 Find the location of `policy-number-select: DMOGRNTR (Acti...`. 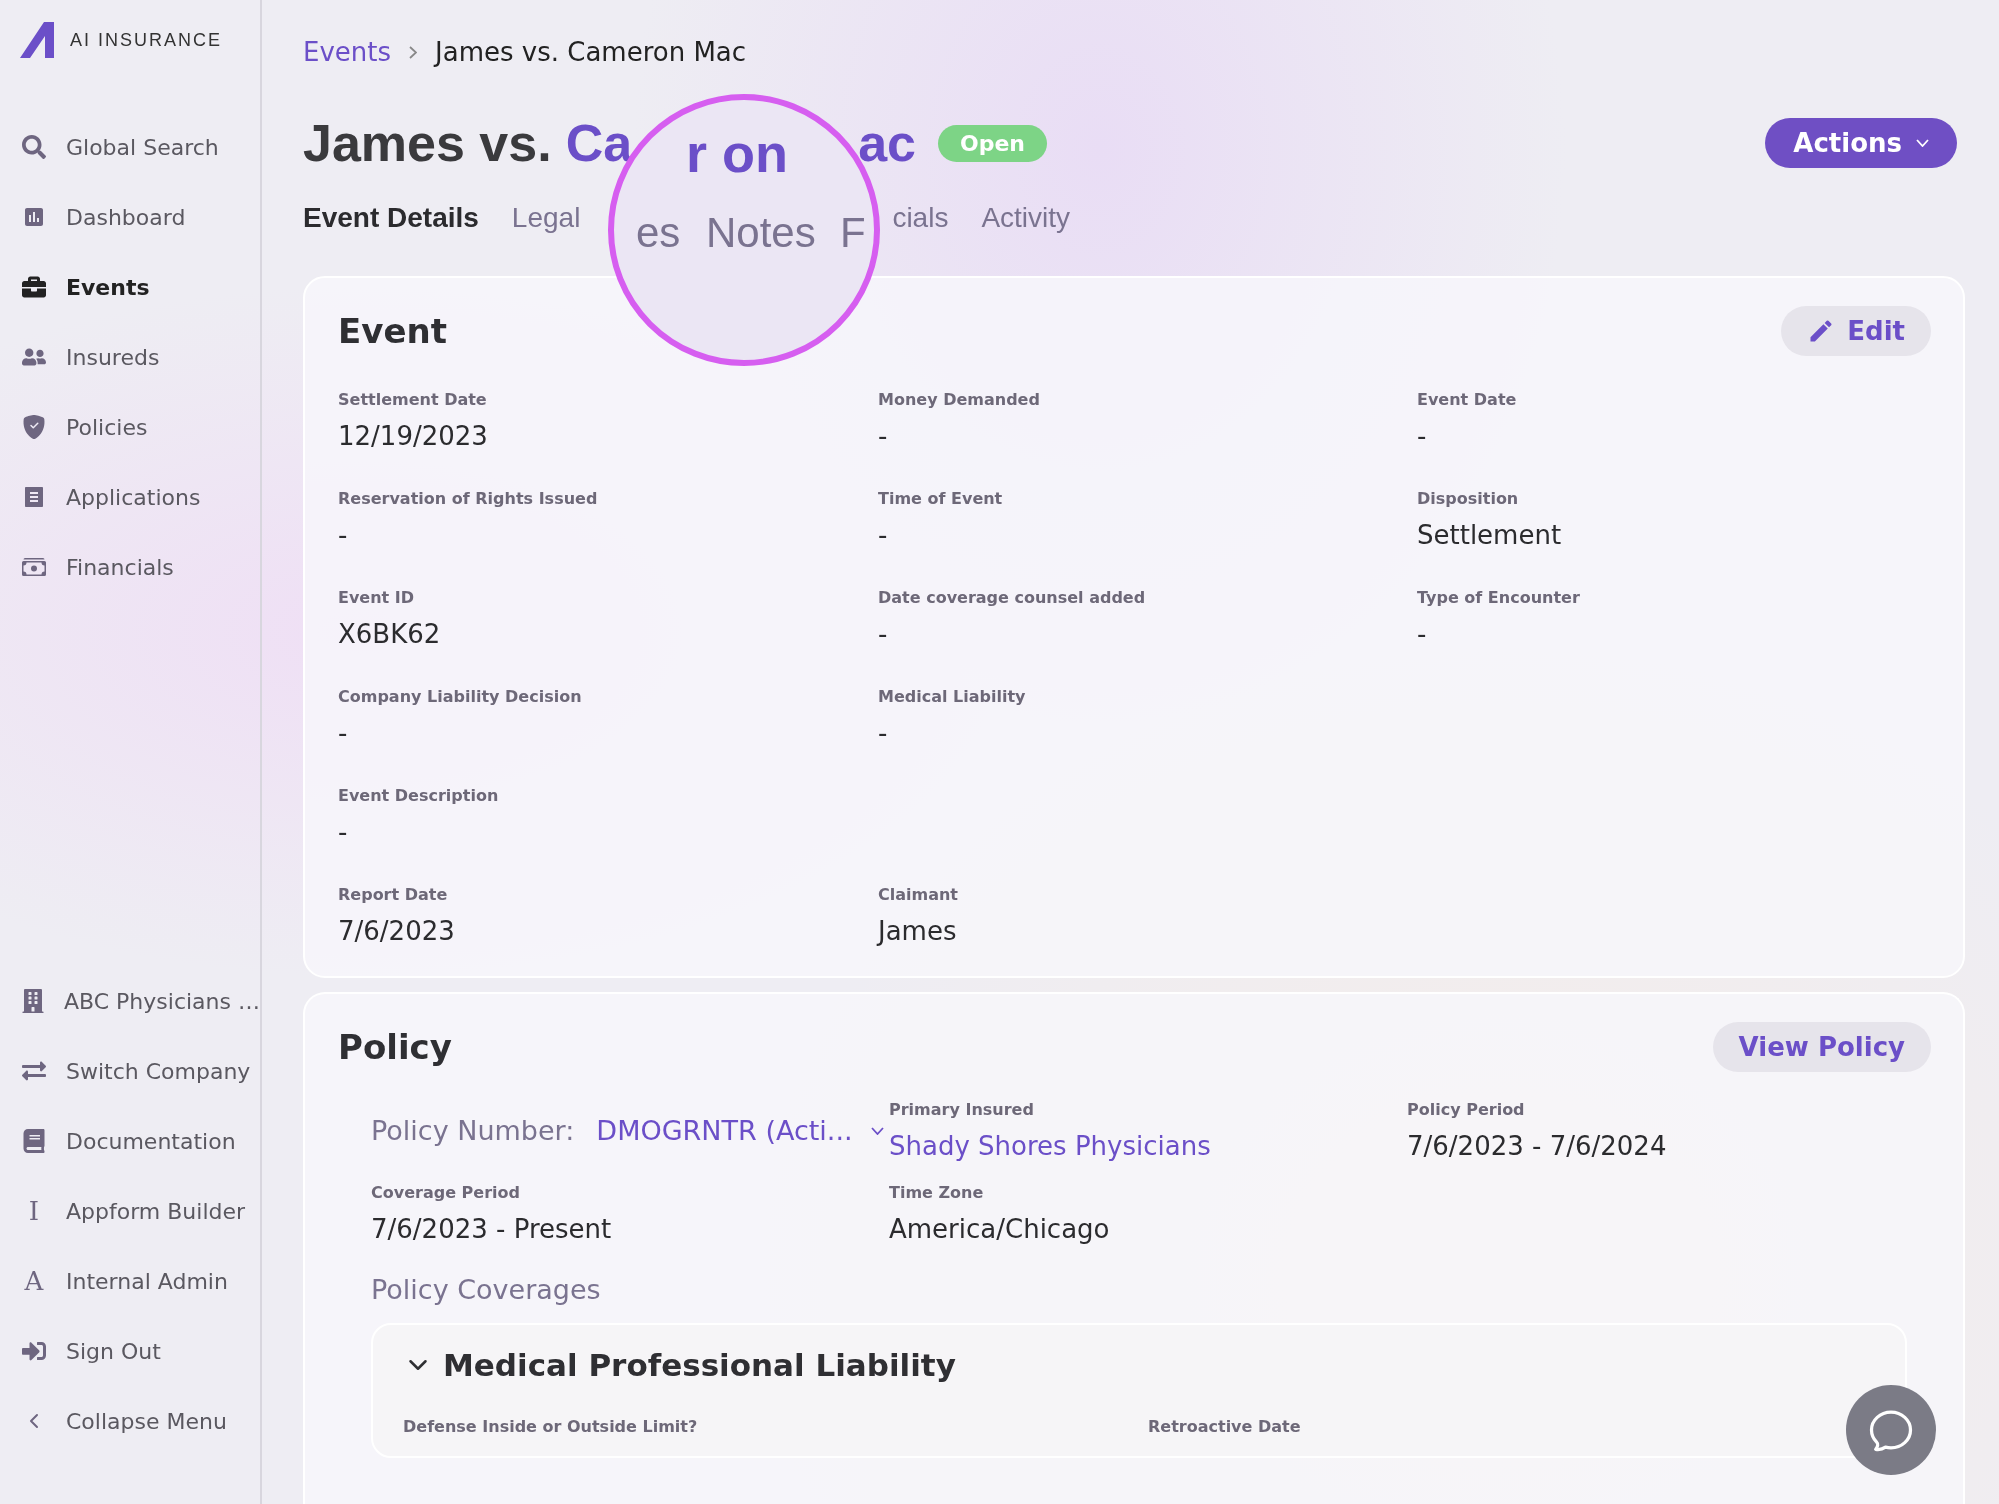

policy-number-select: DMOGRNTR (Acti... is located at coordinates (740, 1130).